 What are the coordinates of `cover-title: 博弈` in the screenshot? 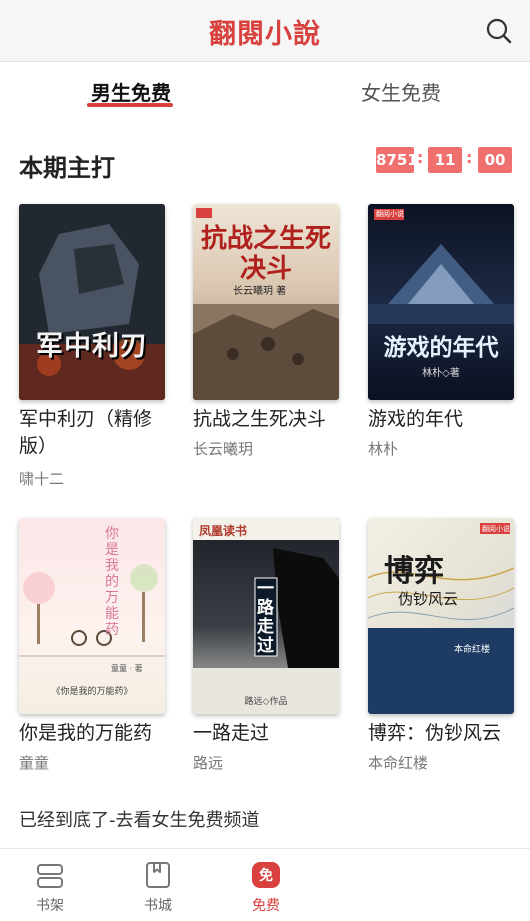 It's located at (414, 571).